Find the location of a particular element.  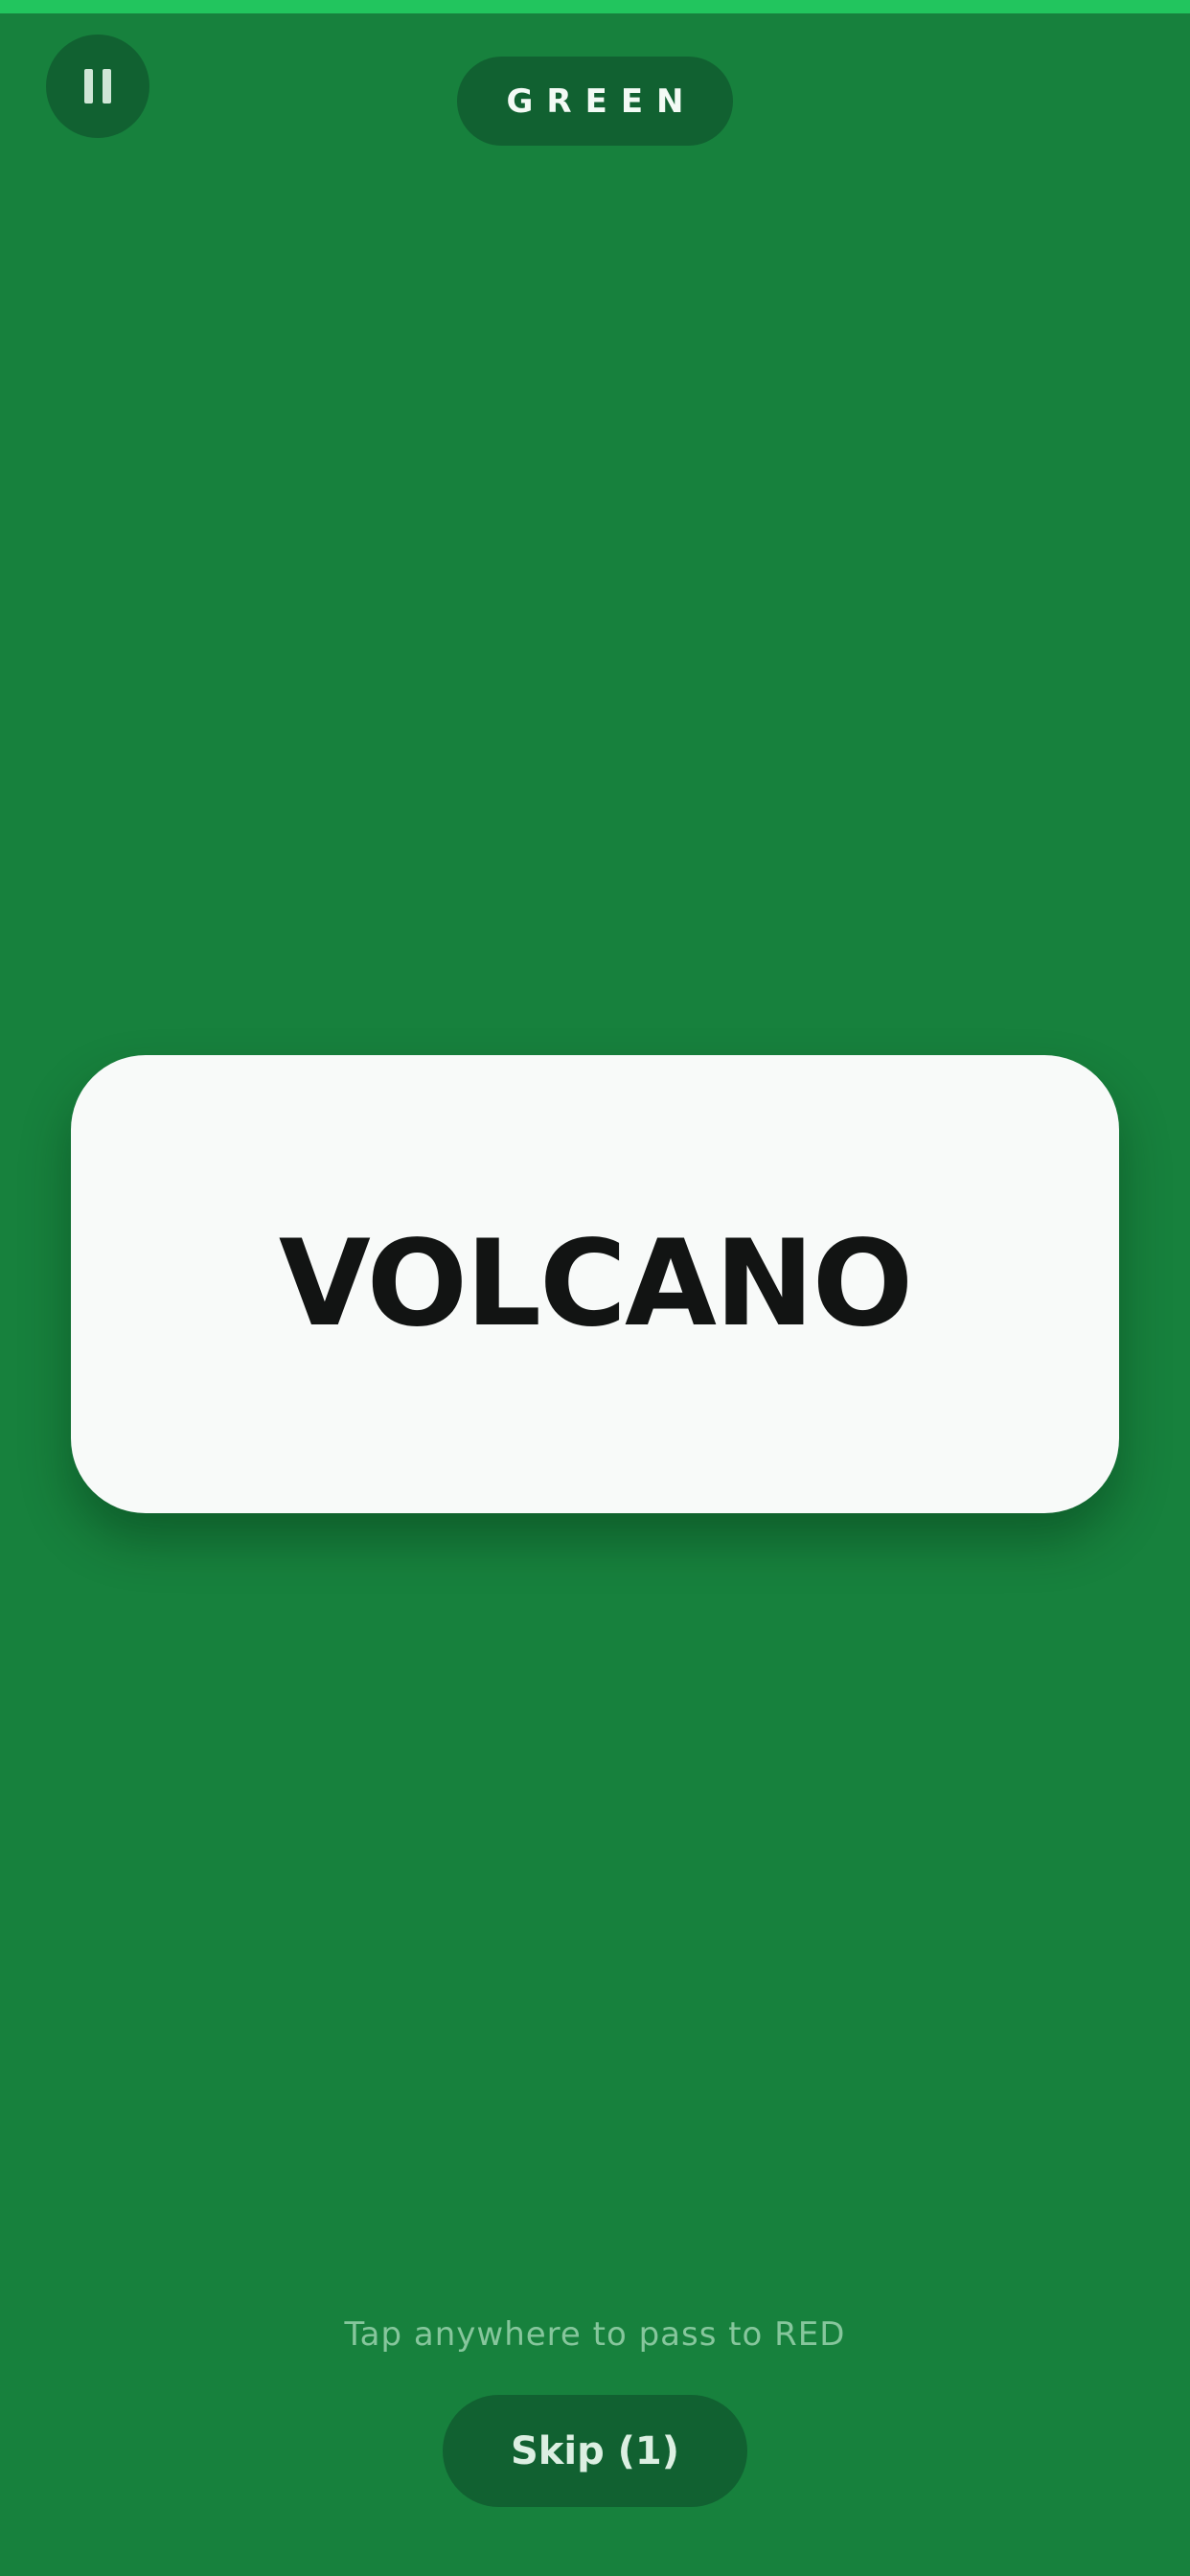

top-progress-bar is located at coordinates (595, 6).